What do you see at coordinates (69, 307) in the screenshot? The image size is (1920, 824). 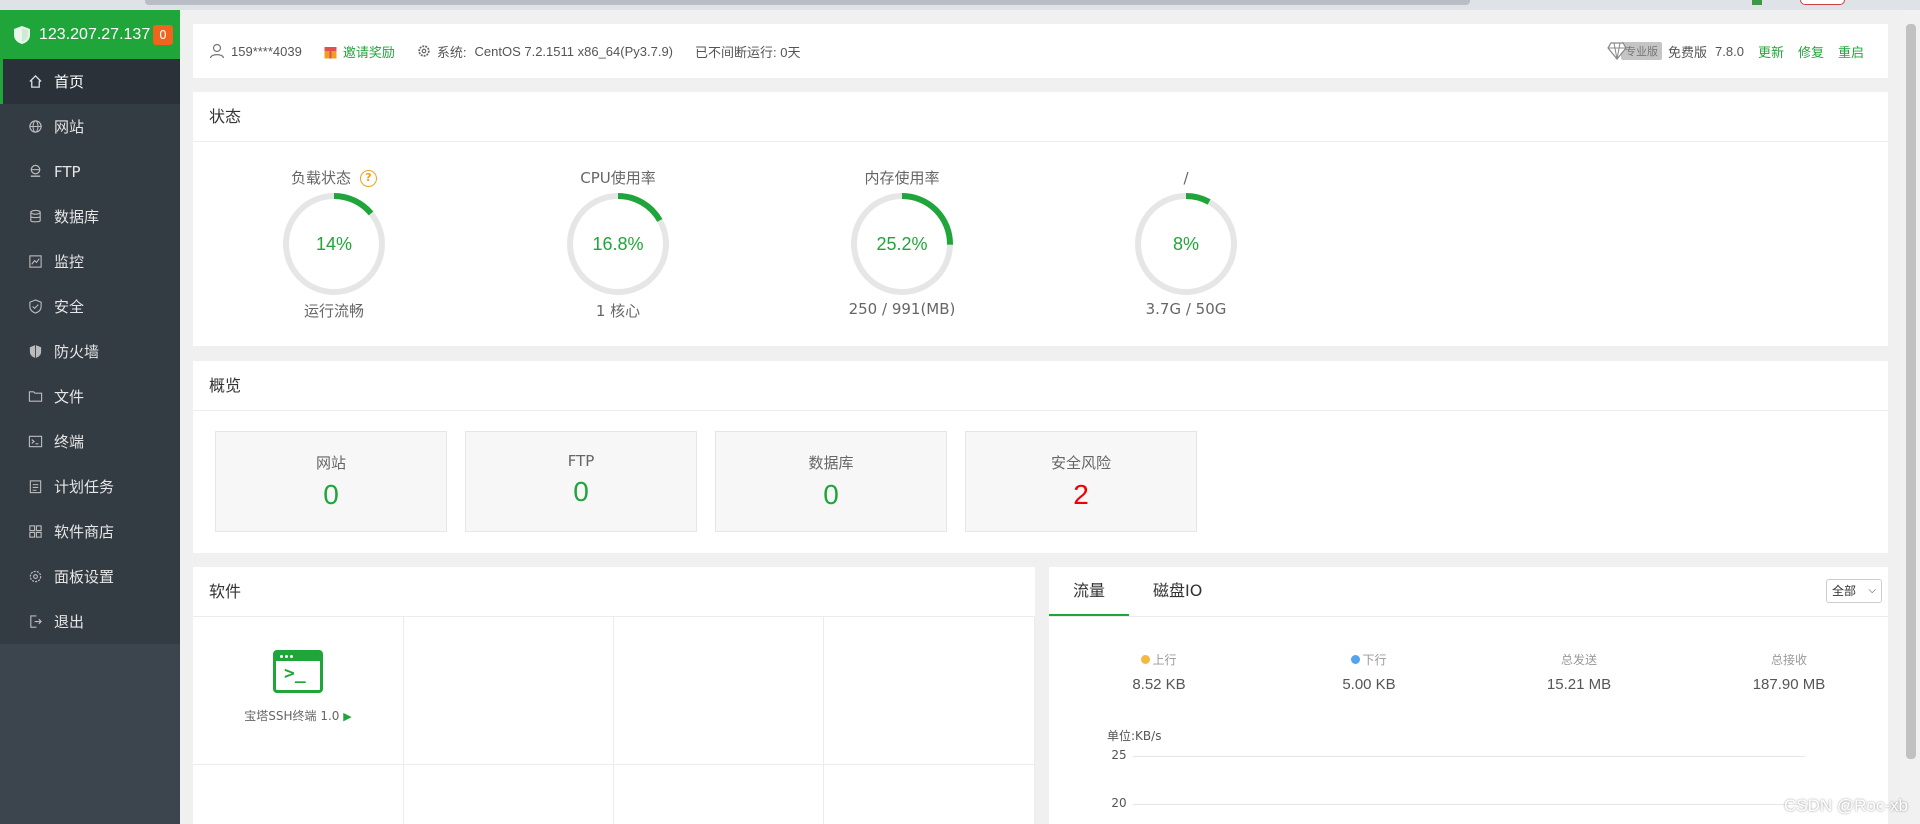 I see `sidebar-item-label: 安全` at bounding box center [69, 307].